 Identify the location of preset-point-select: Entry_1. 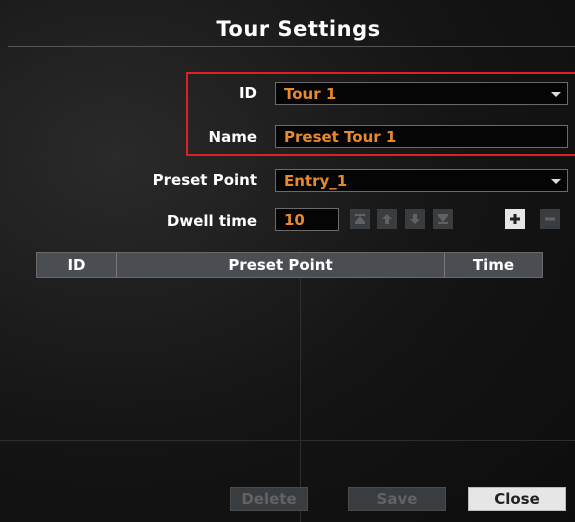
(421, 180).